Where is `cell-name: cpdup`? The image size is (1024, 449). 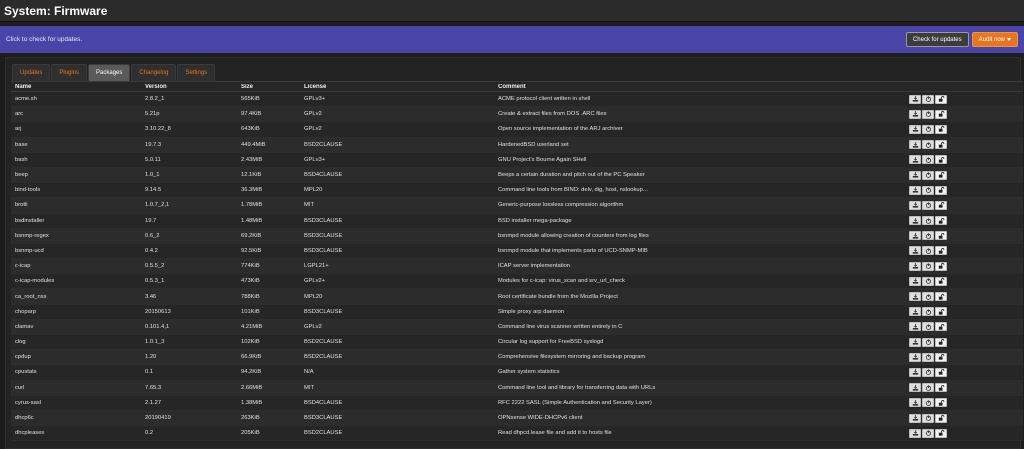 cell-name: cpdup is located at coordinates (23, 357).